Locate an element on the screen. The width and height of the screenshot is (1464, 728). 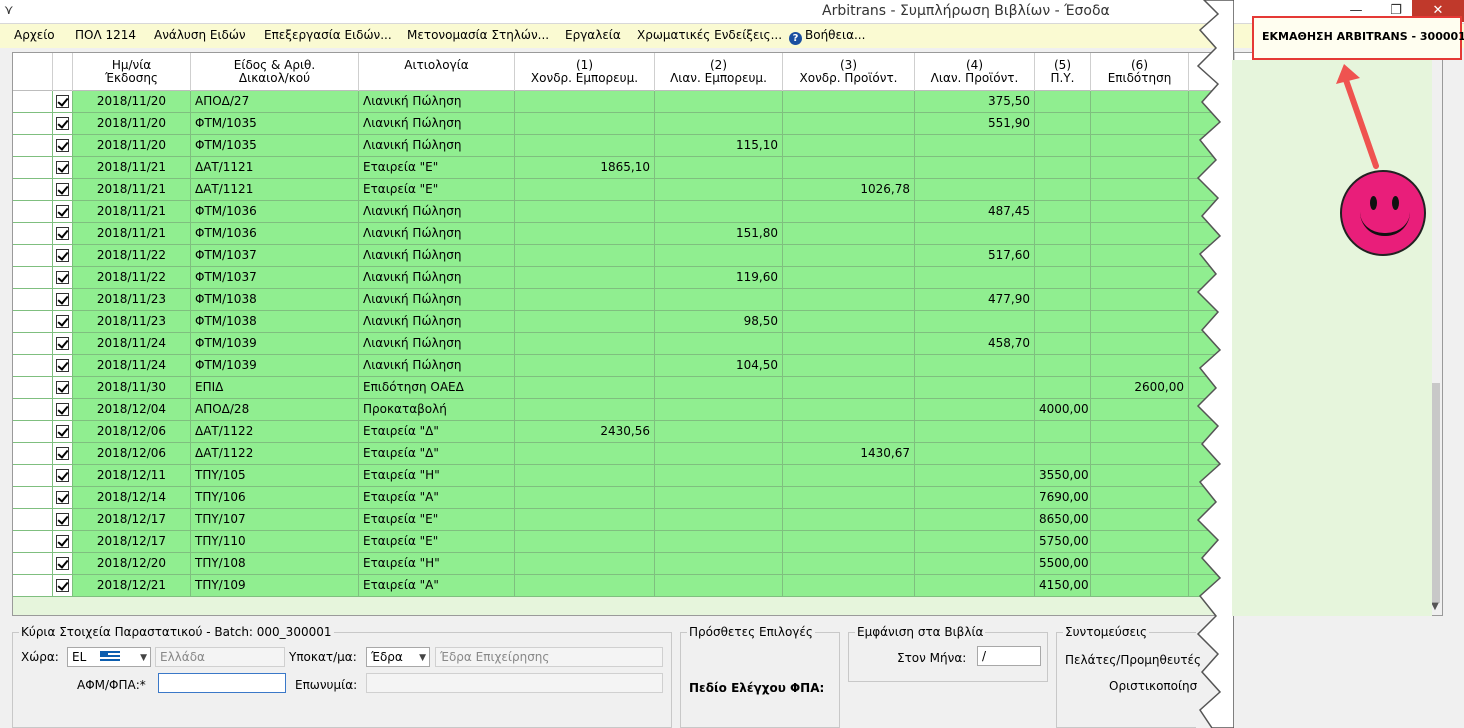
menu-items-analysis: Ανάλυση Ειδών is located at coordinates (200, 35).